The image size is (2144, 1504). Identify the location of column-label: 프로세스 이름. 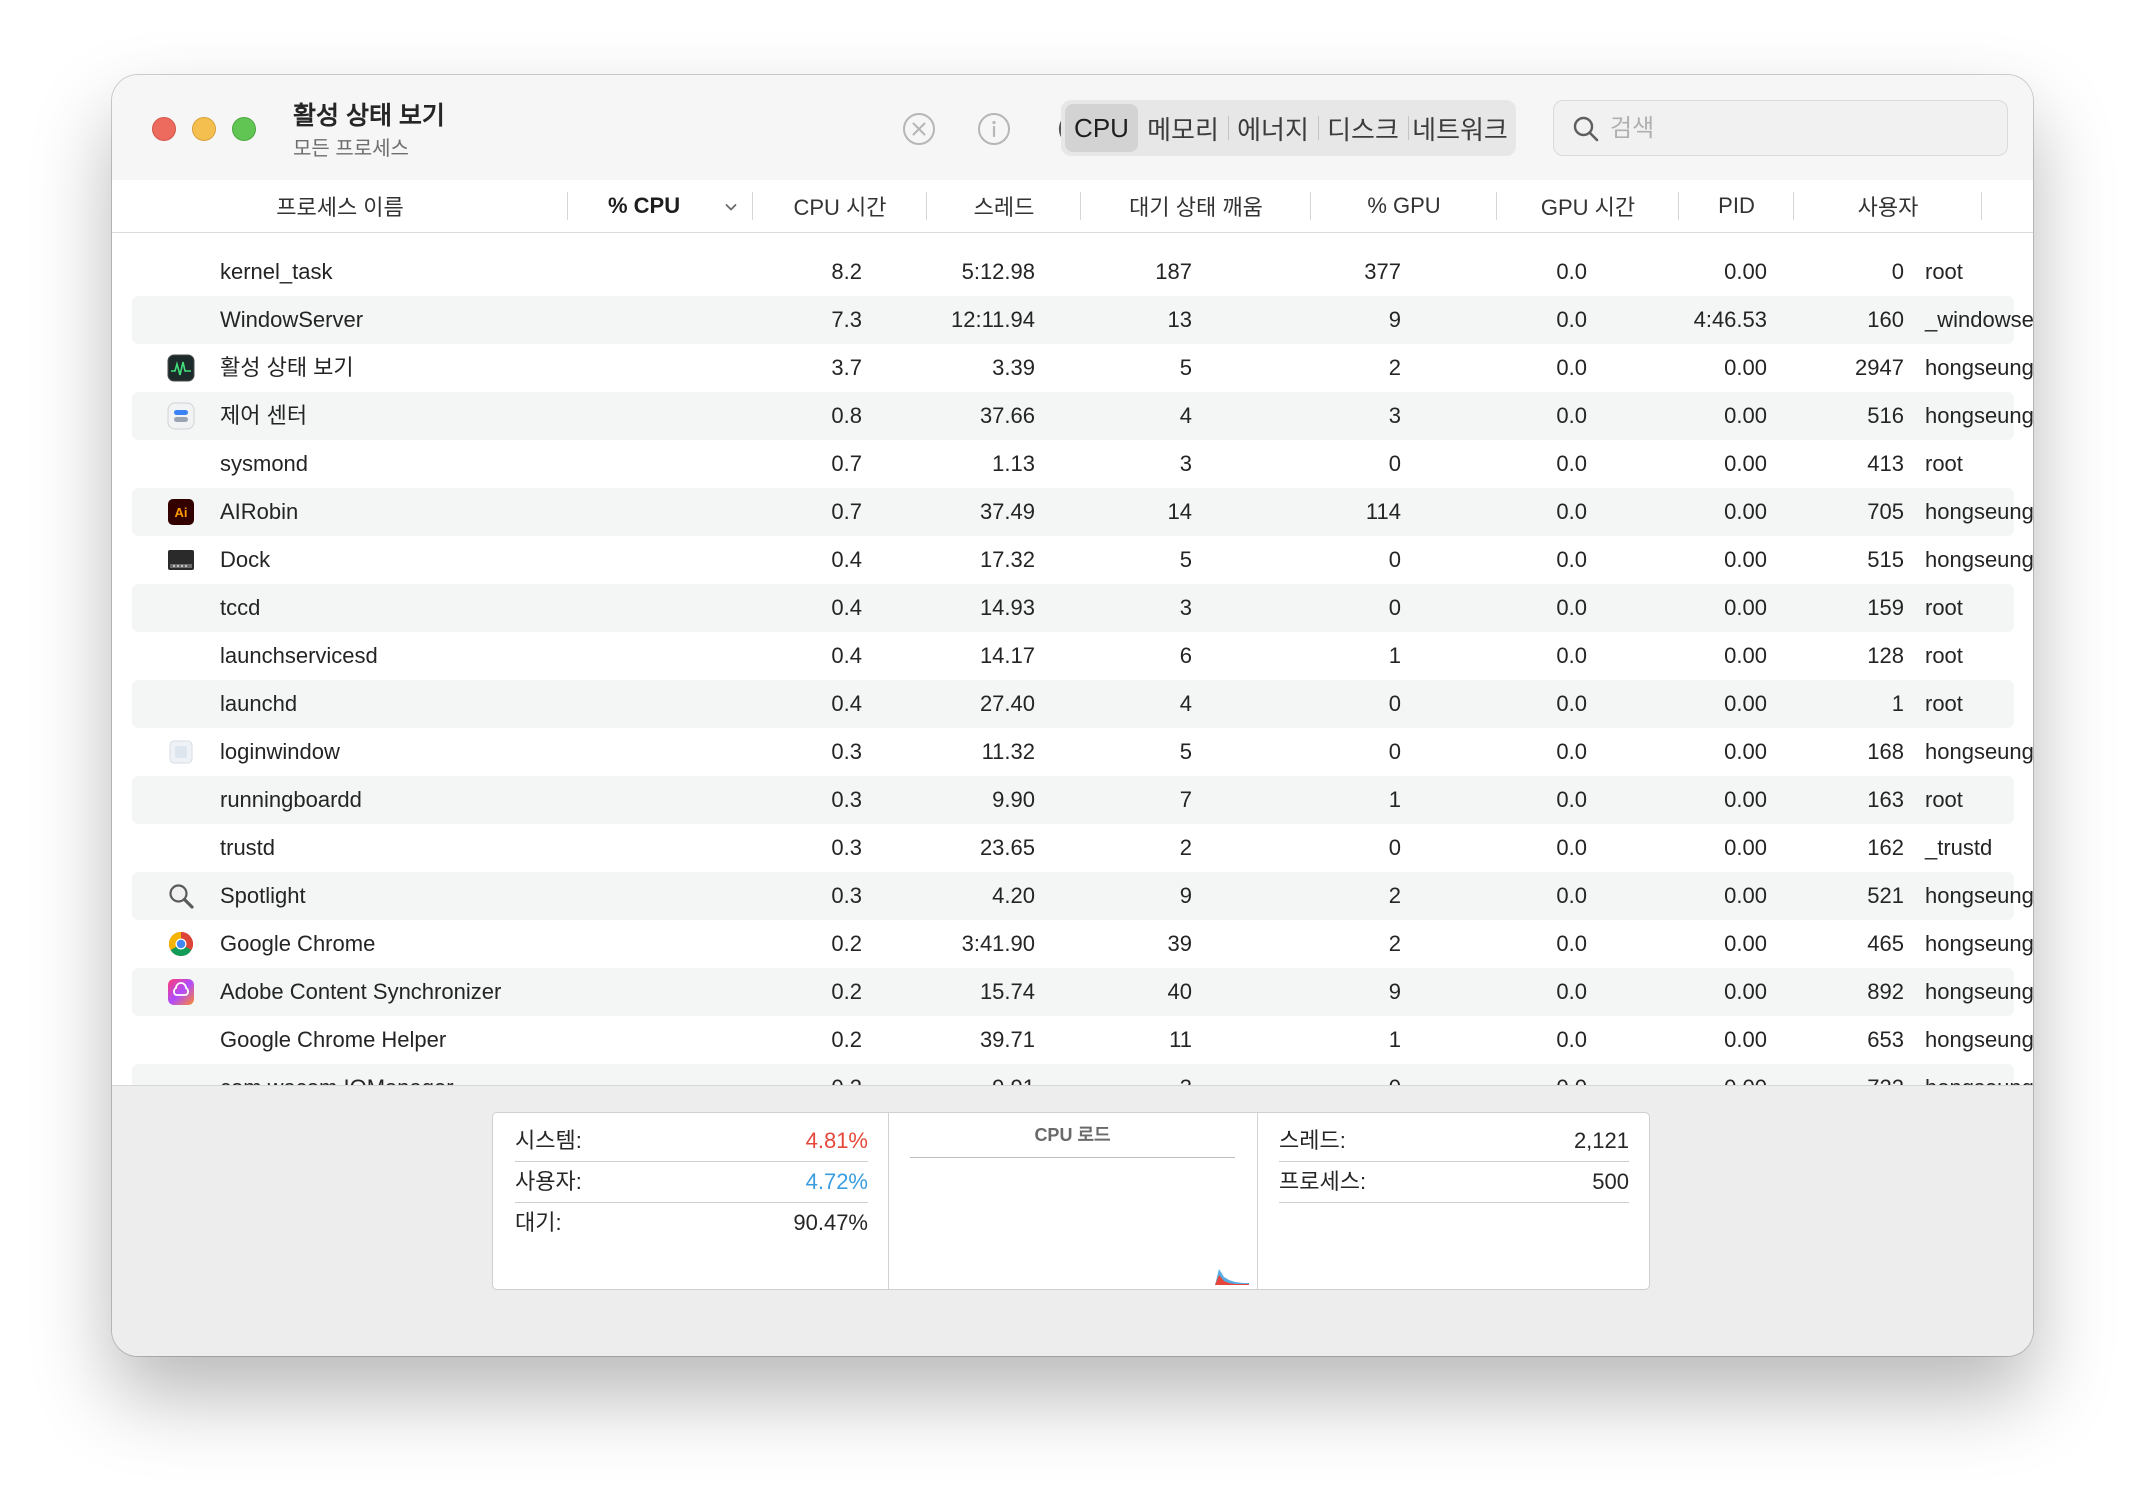
(340, 207).